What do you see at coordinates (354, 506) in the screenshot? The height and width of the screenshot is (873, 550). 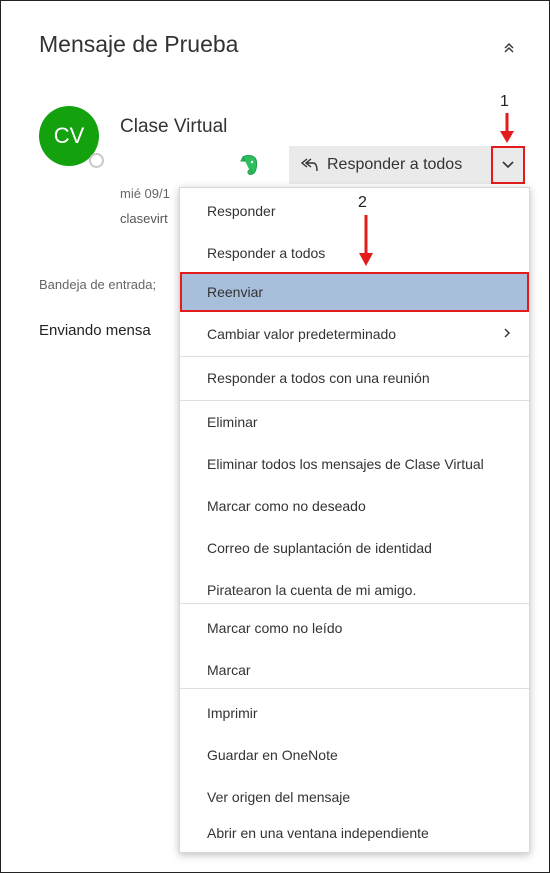 I see `menu-item-no-deseado: Marcar como no deseado` at bounding box center [354, 506].